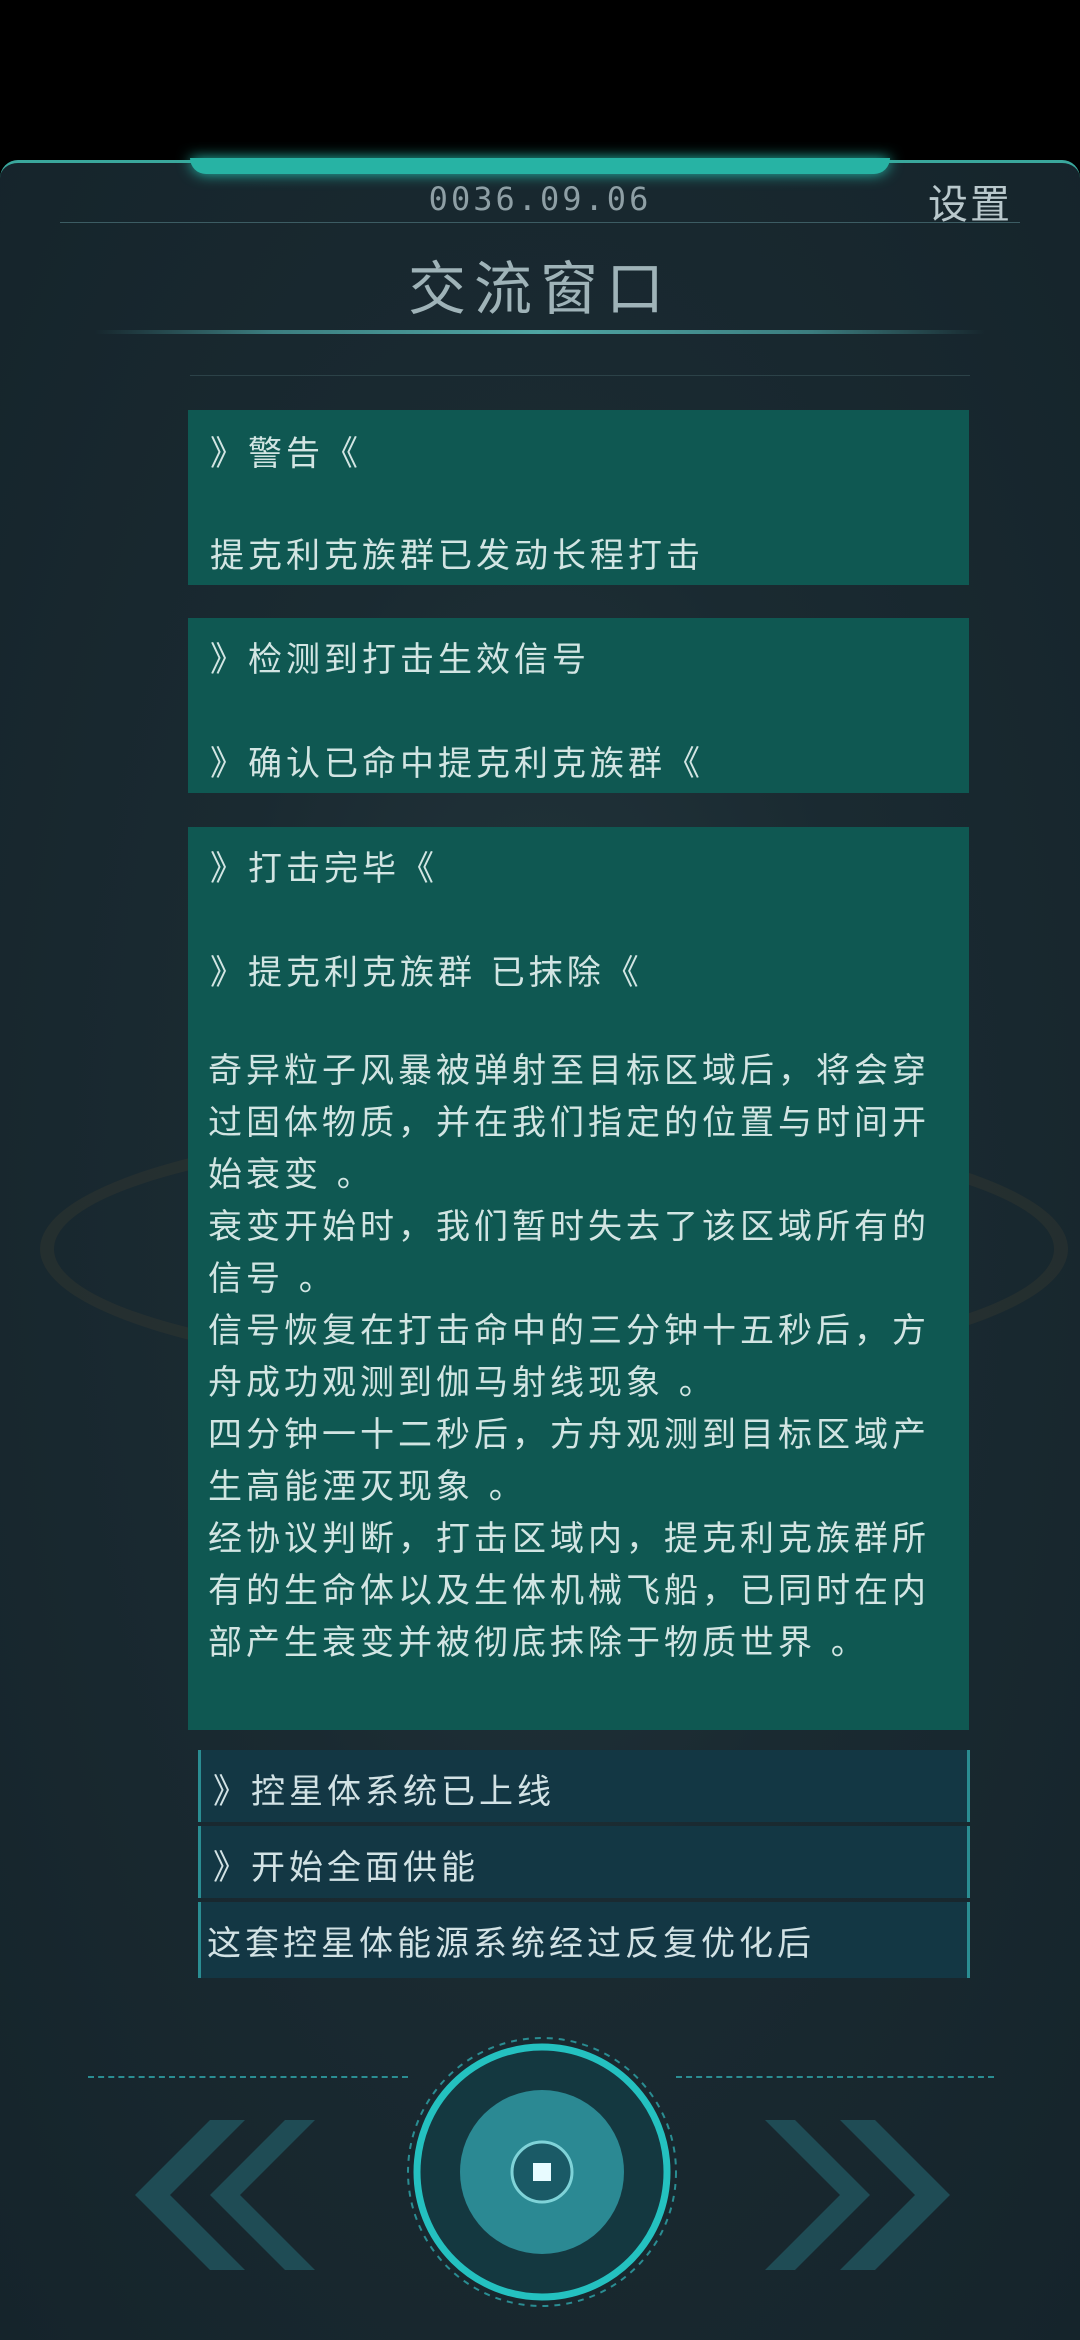 The width and height of the screenshot is (1080, 2340). Describe the element at coordinates (569, 1461) in the screenshot. I see `report-paragraph: 四分钟一十二秒后，方舟观测到目标区域产生高能湮灭现象 。` at that location.